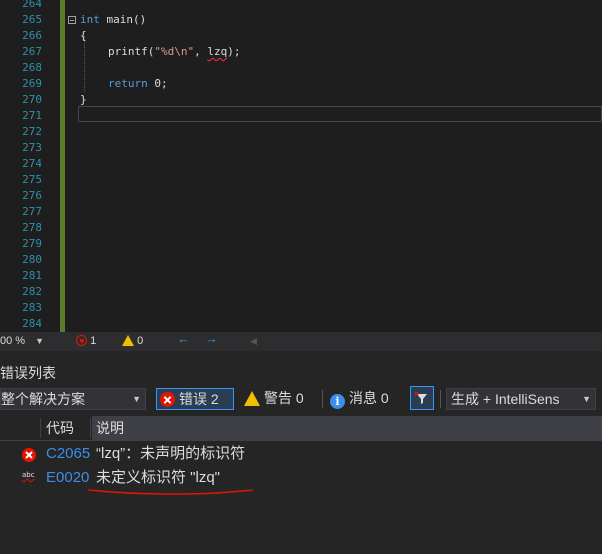 The image size is (602, 554). I want to click on line-number: 267, so click(32, 51).